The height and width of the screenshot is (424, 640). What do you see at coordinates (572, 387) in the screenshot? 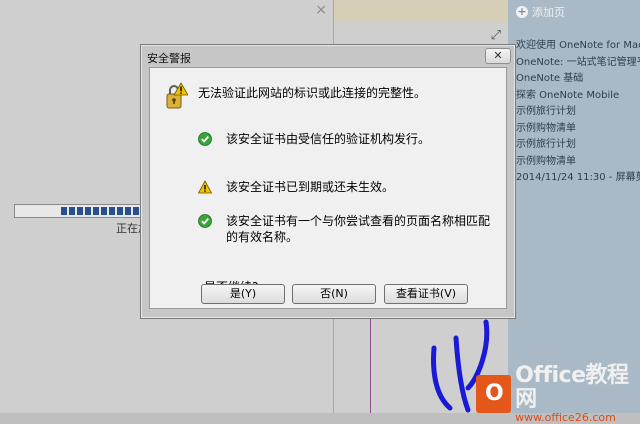
I see `watermark-brand: Office教程网` at bounding box center [572, 387].